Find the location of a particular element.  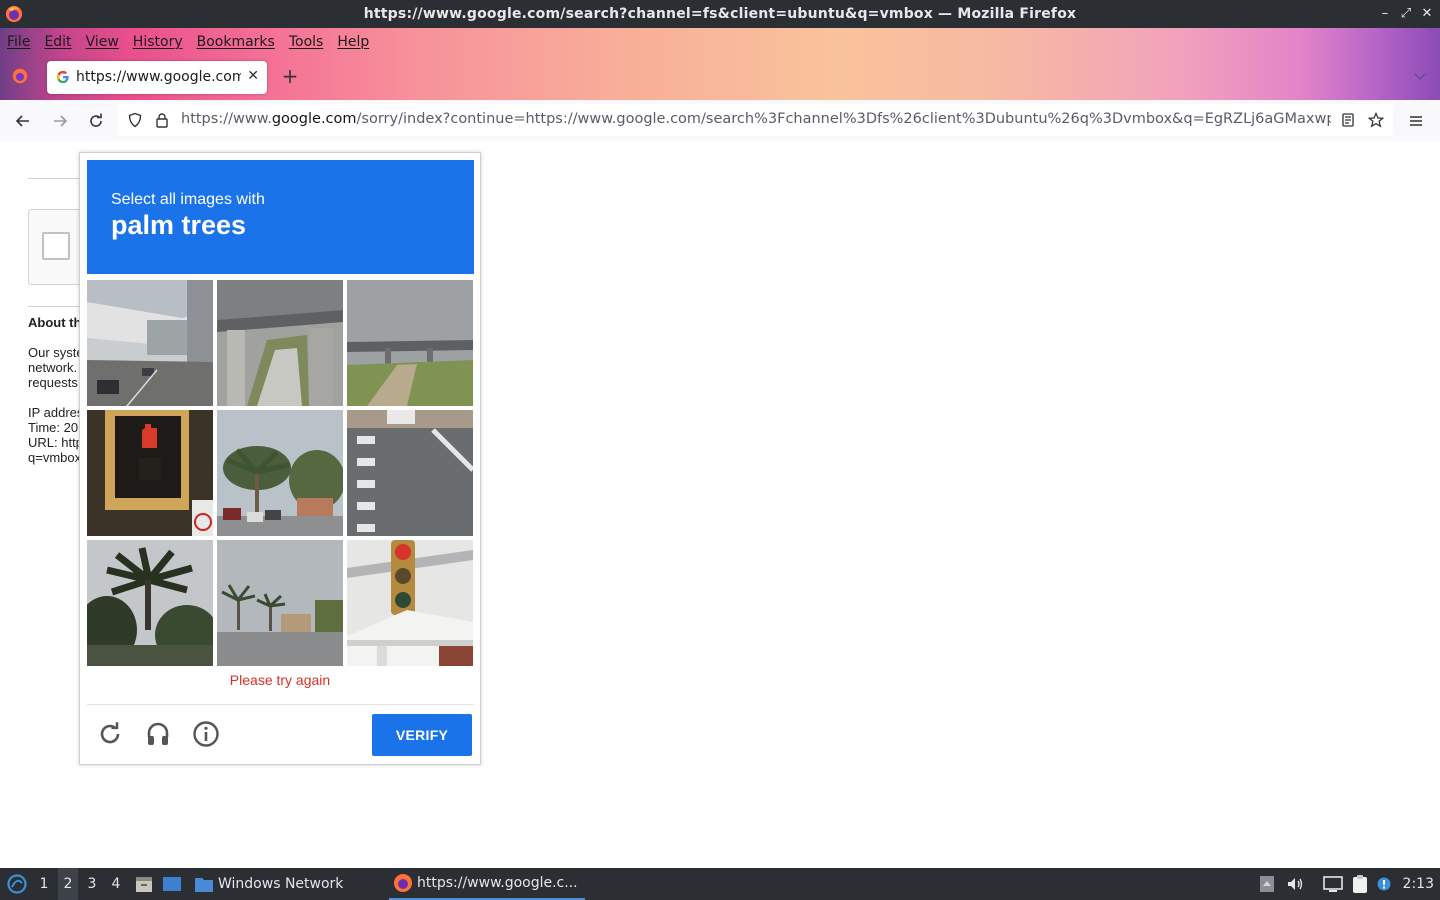

notification-indicator is located at coordinates (1385, 884).